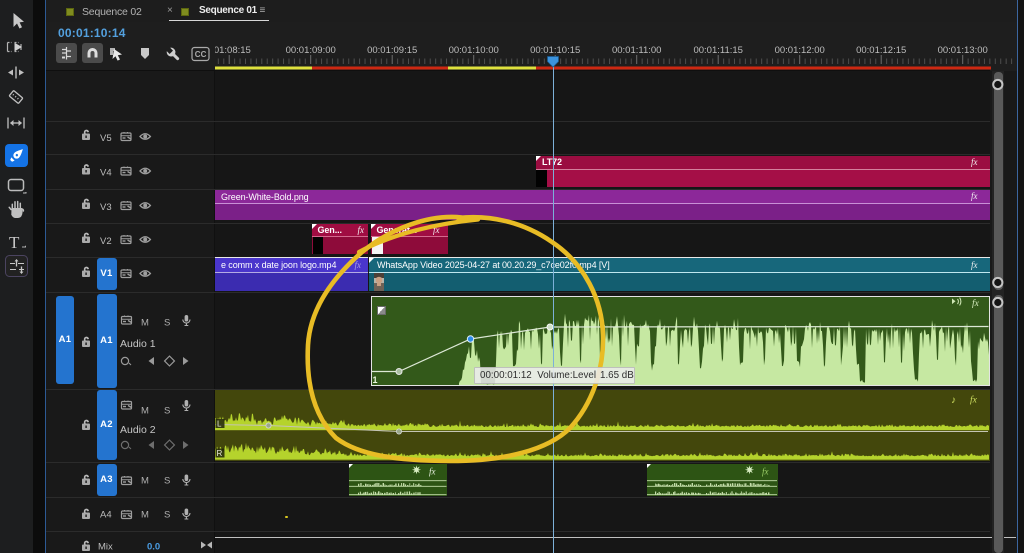 Image resolution: width=1024 pixels, height=553 pixels. I want to click on svg-text: V5, so click(106, 138).